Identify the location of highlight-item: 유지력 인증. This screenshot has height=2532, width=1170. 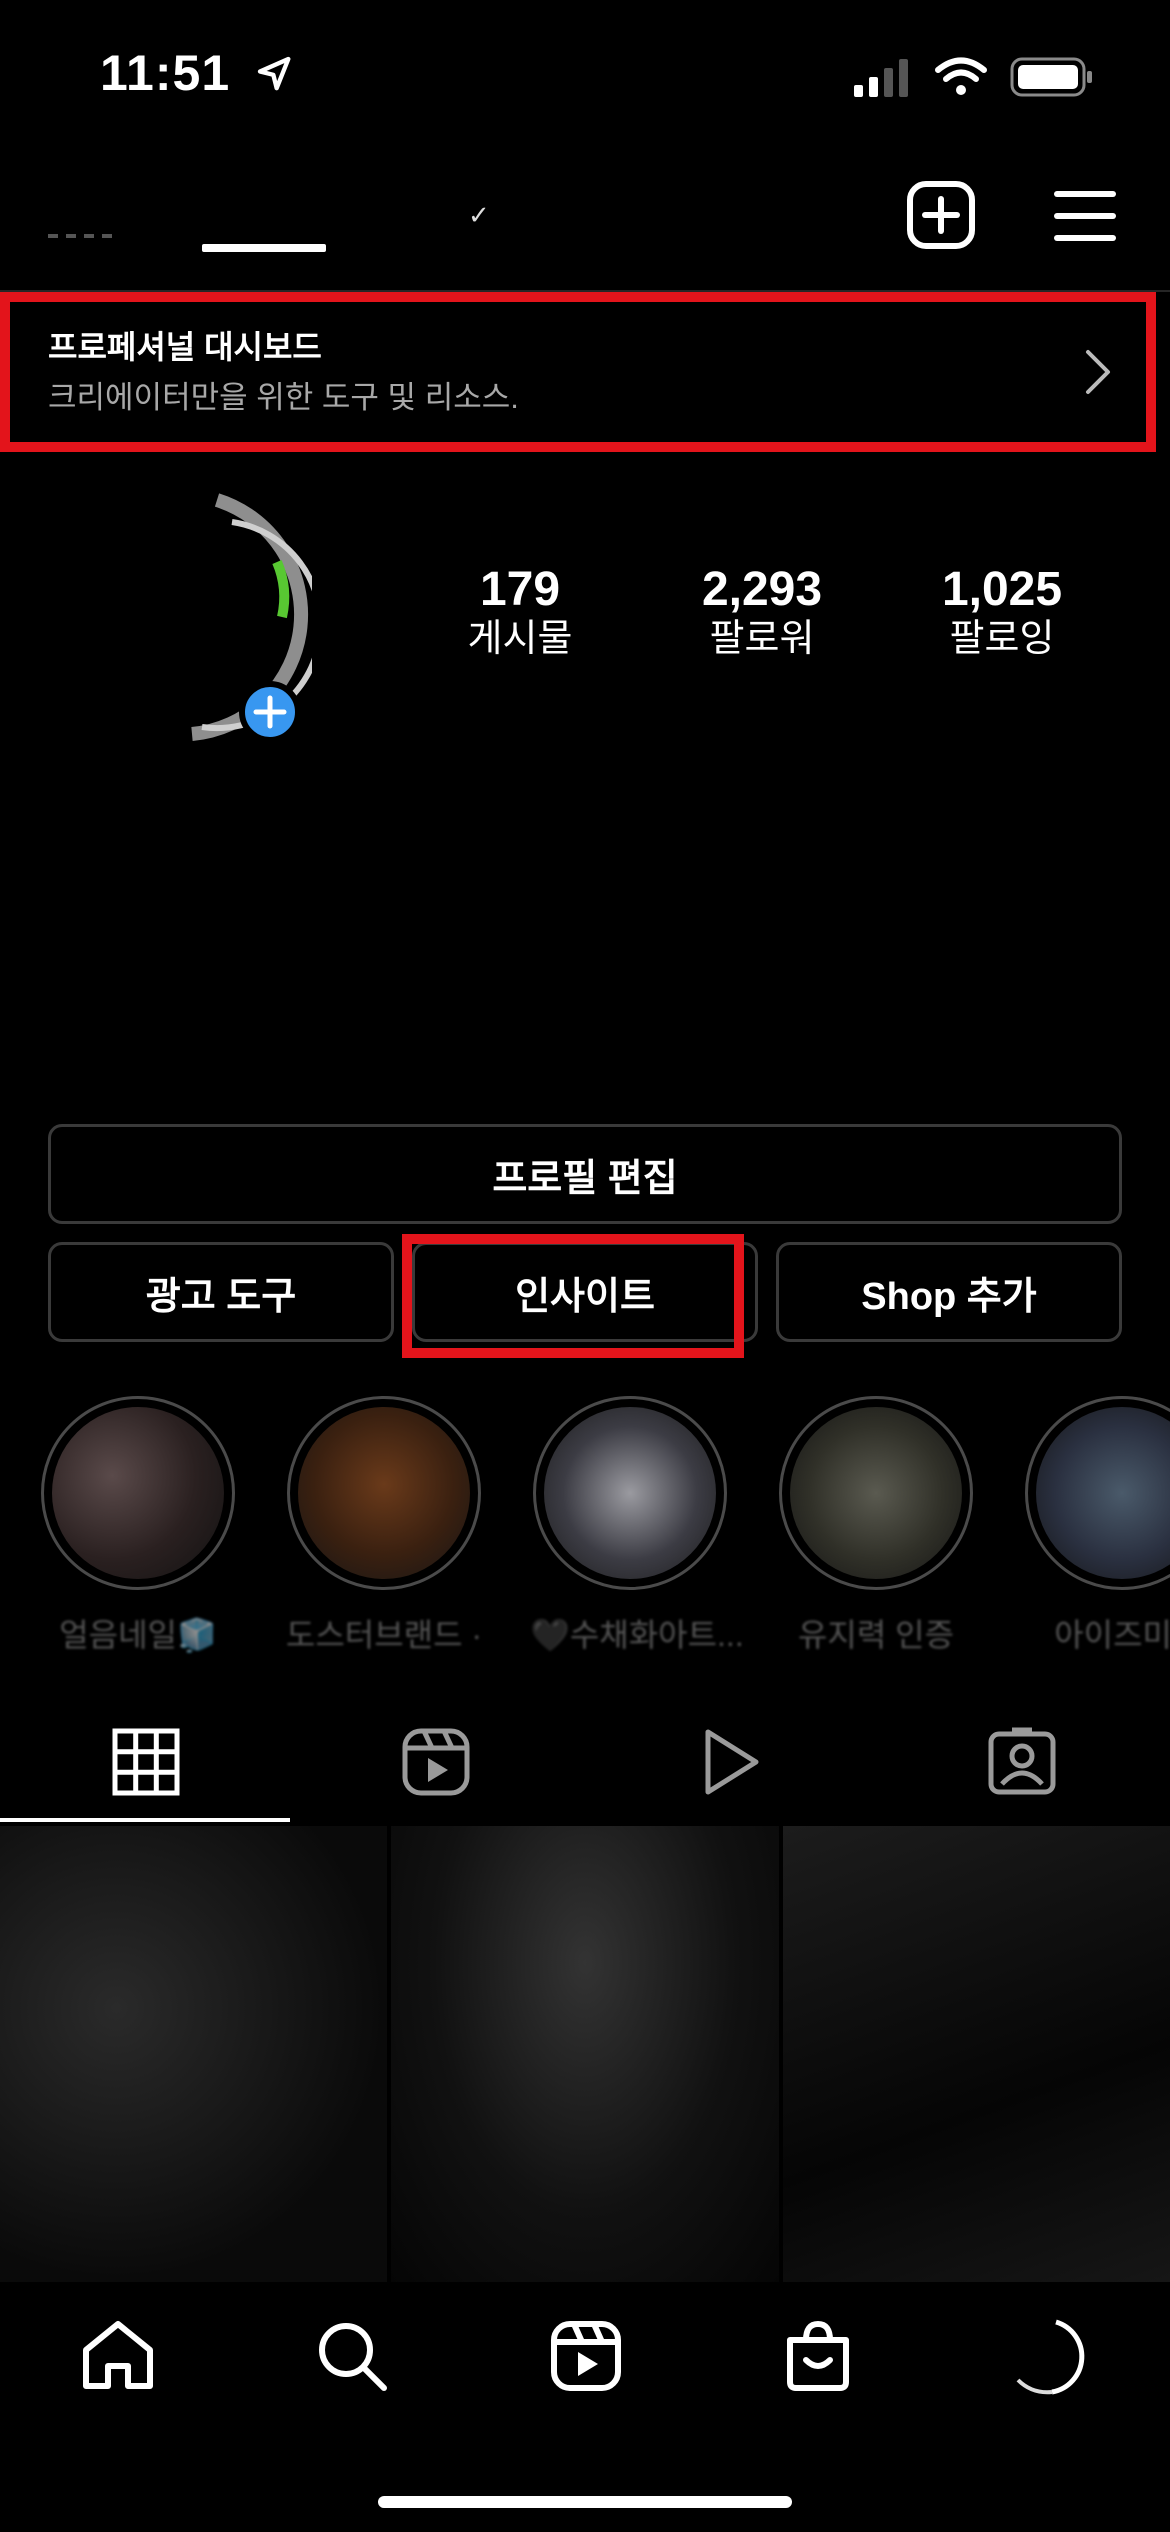
(876, 1526).